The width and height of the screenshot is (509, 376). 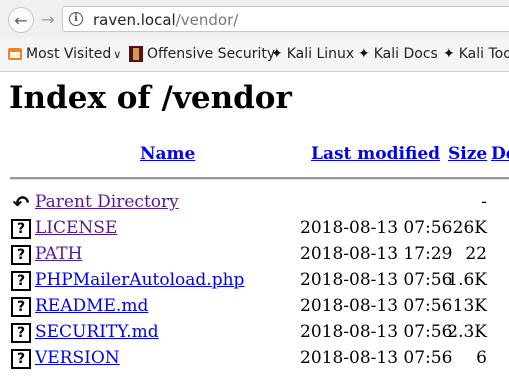 I want to click on bookmark-most-visited: Most Visited ∨, so click(x=64, y=54).